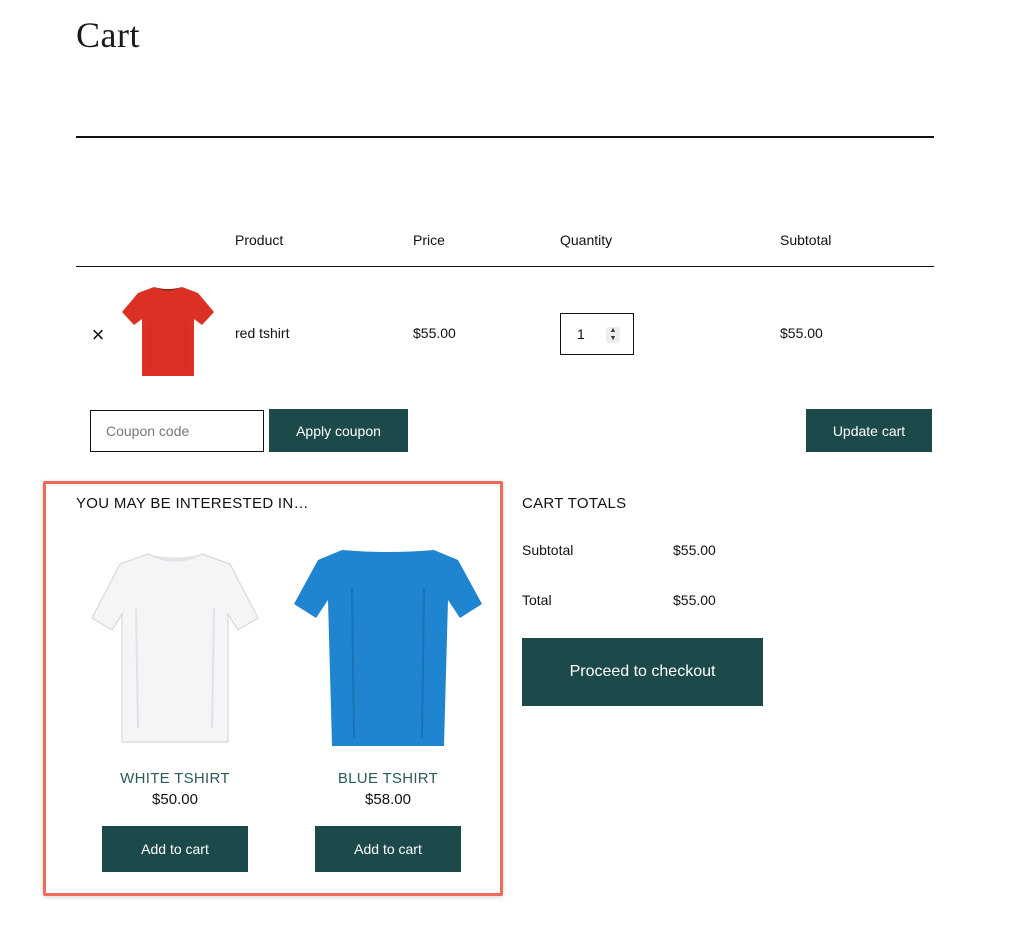 This screenshot has width=1024, height=931. Describe the element at coordinates (505, 266) in the screenshot. I see `table-header-divider` at that location.